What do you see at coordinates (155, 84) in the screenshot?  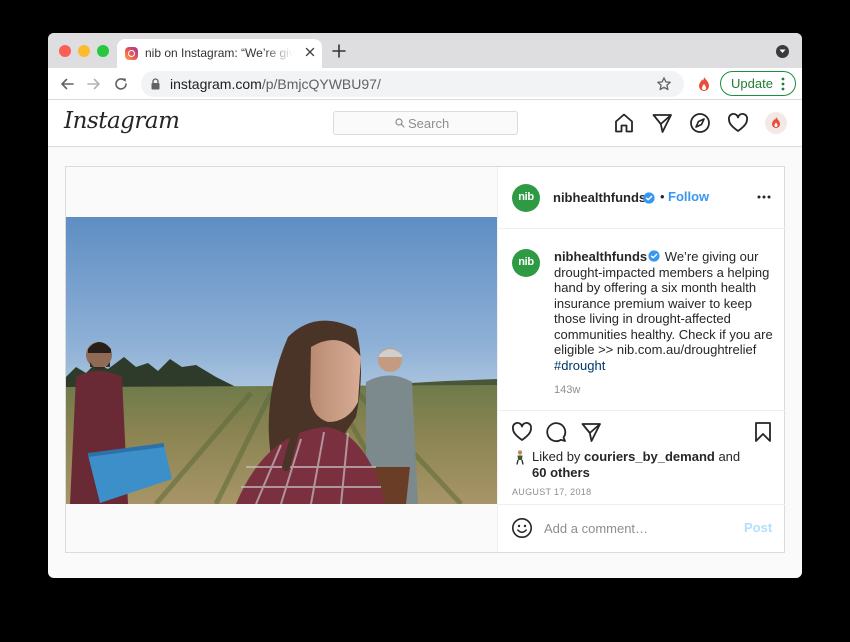 I see `lock-icon` at bounding box center [155, 84].